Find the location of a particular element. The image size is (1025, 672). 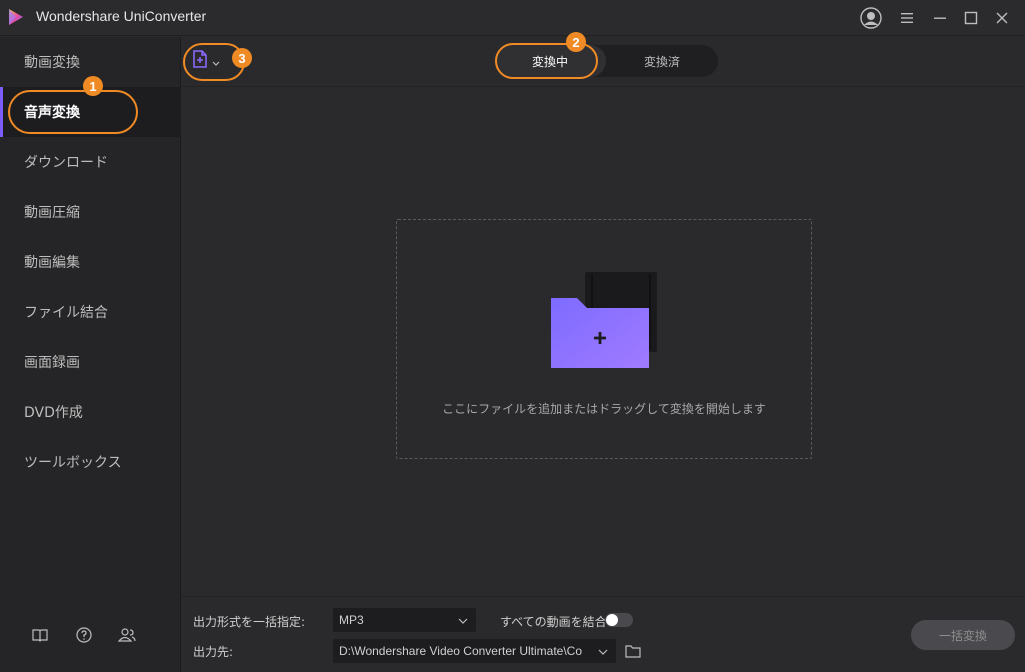

sidebar-item-compress: 動画圧縮 is located at coordinates (90, 212).